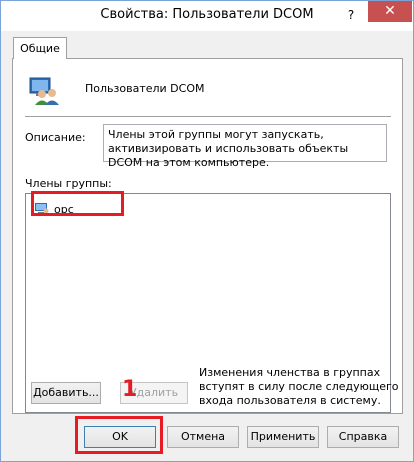  What do you see at coordinates (40, 48) in the screenshot?
I see `tab-general: Общие` at bounding box center [40, 48].